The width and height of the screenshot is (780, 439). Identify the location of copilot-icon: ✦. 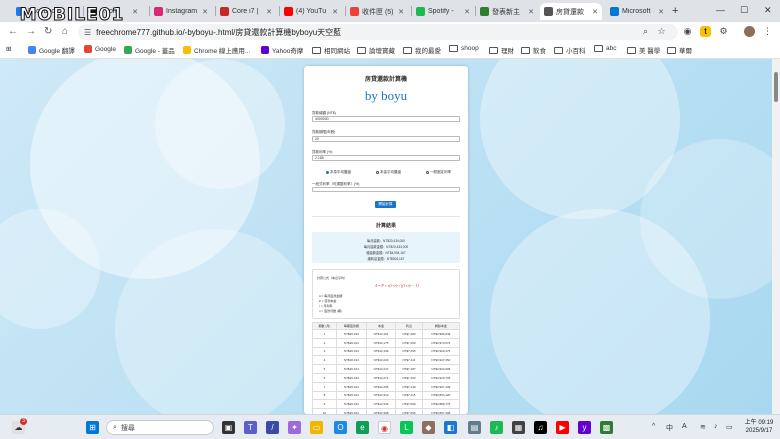
(294, 427).